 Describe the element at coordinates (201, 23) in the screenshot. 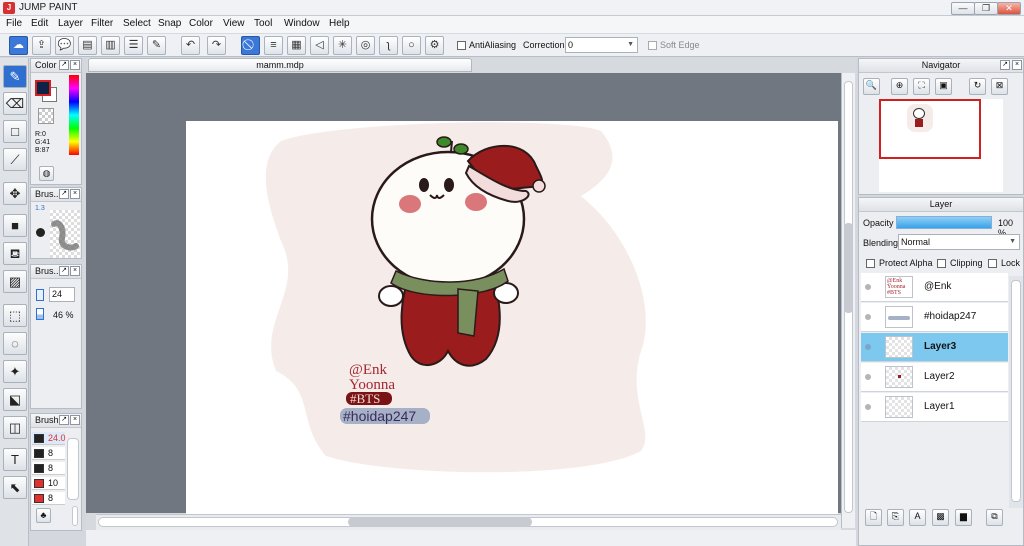

I see `menu-color: Color` at that location.